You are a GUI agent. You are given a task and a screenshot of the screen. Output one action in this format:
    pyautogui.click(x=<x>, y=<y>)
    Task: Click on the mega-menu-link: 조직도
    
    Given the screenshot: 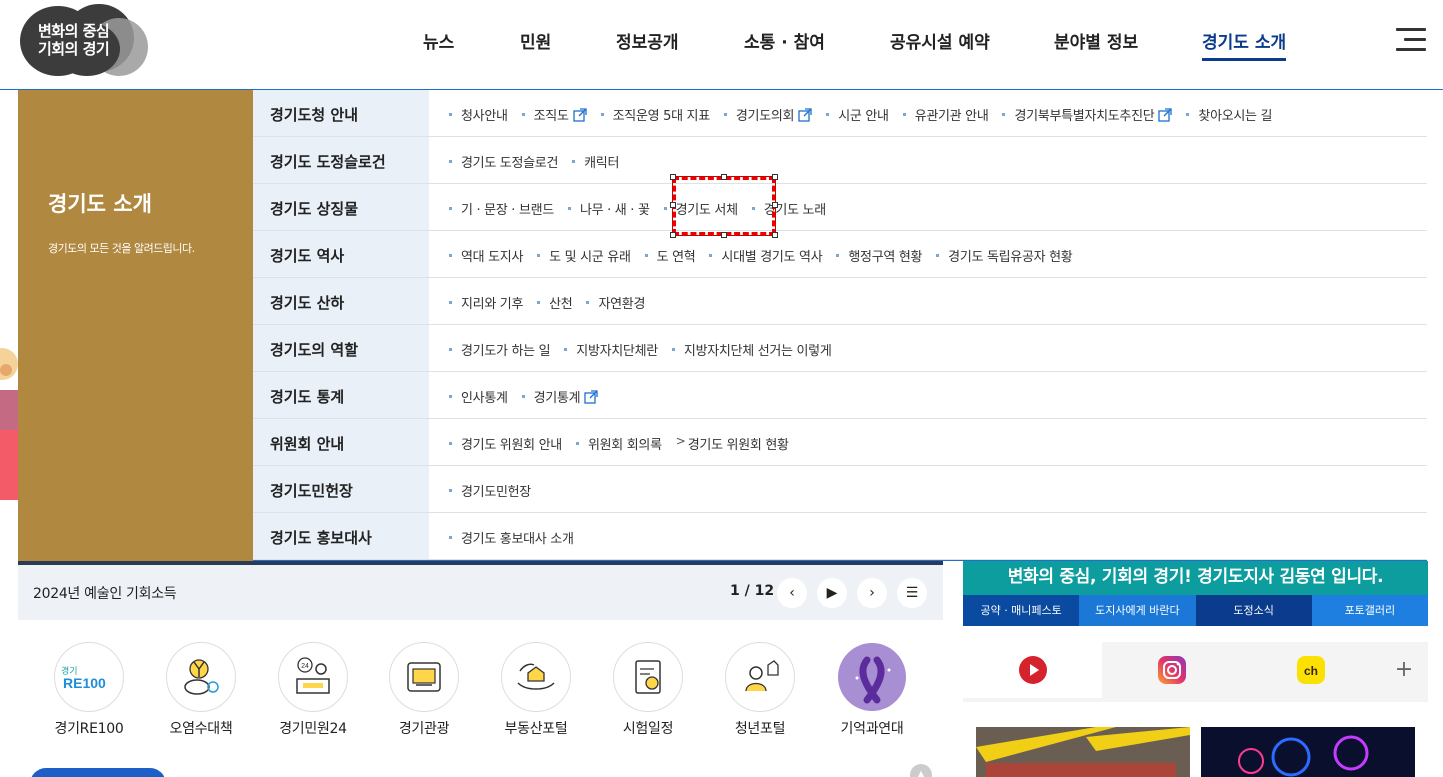 What is the action you would take?
    pyautogui.click(x=553, y=114)
    